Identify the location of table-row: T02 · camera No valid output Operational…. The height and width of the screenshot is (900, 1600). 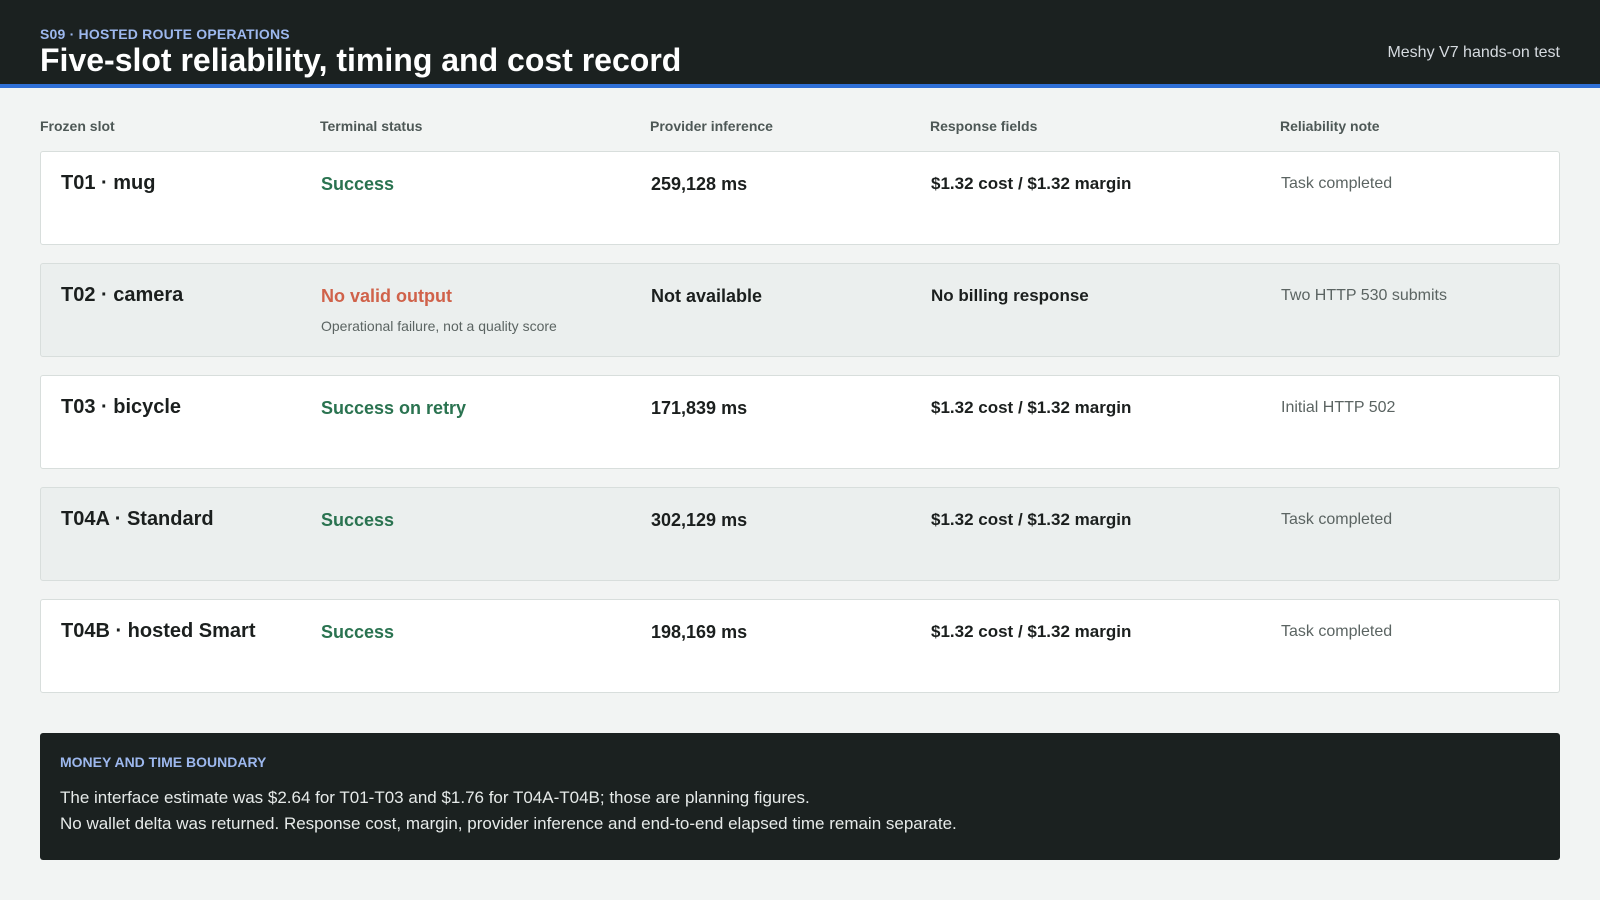
(800, 310).